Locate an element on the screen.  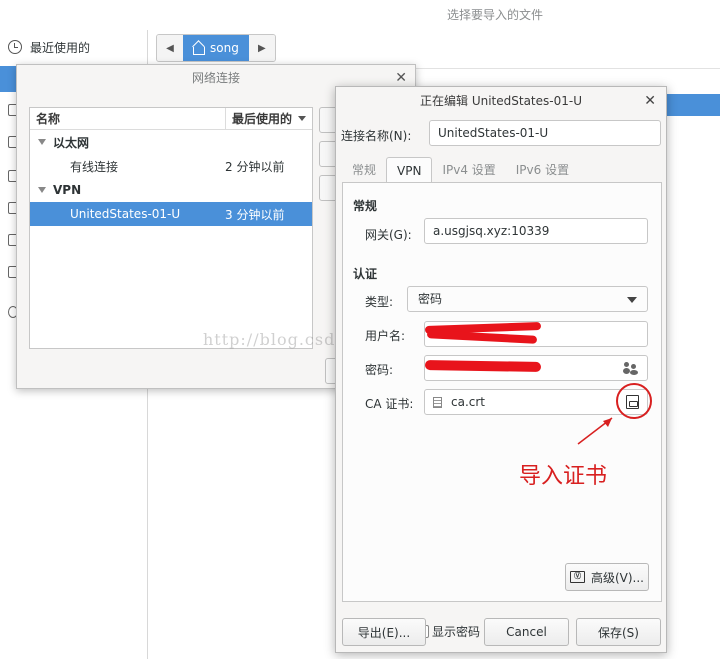
connection-name-label: 连接名称(N): is located at coordinates (376, 136).